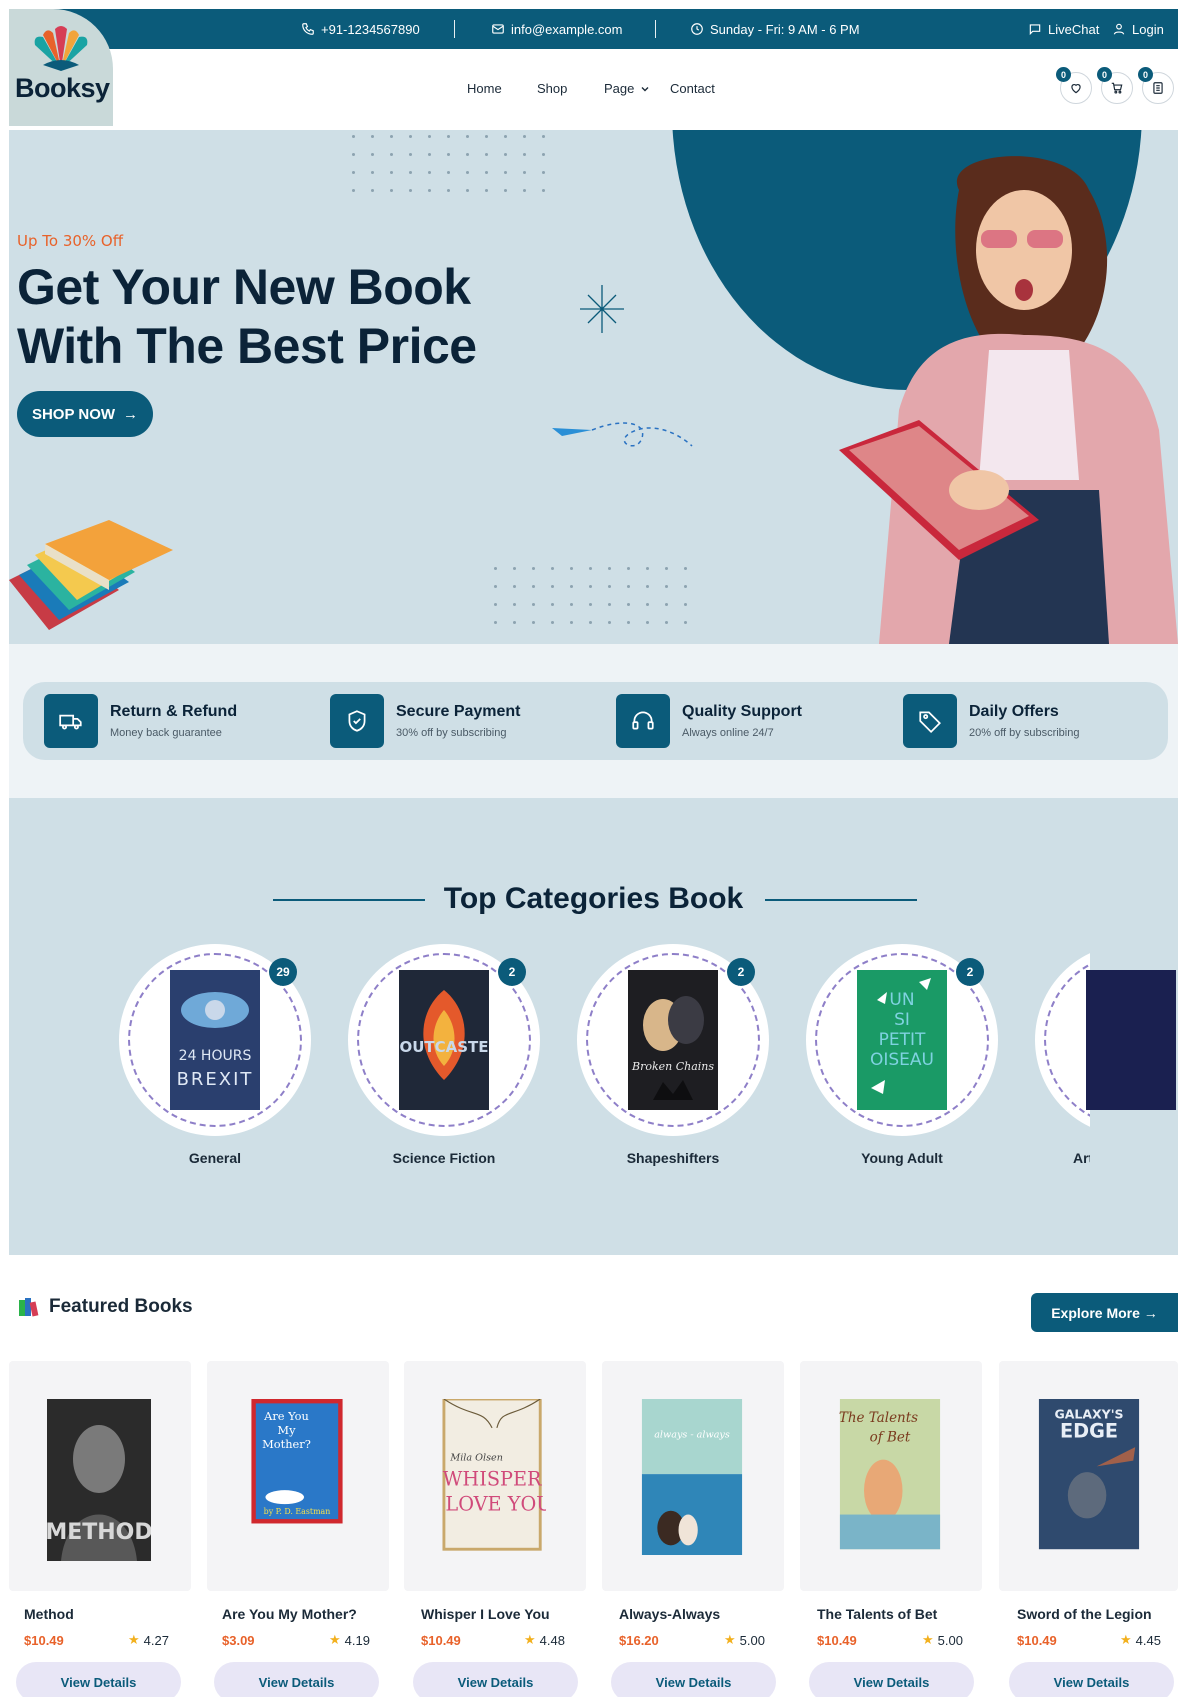 The height and width of the screenshot is (1697, 1178). What do you see at coordinates (215, 1079) in the screenshot?
I see `svg-text: BREXIT` at bounding box center [215, 1079].